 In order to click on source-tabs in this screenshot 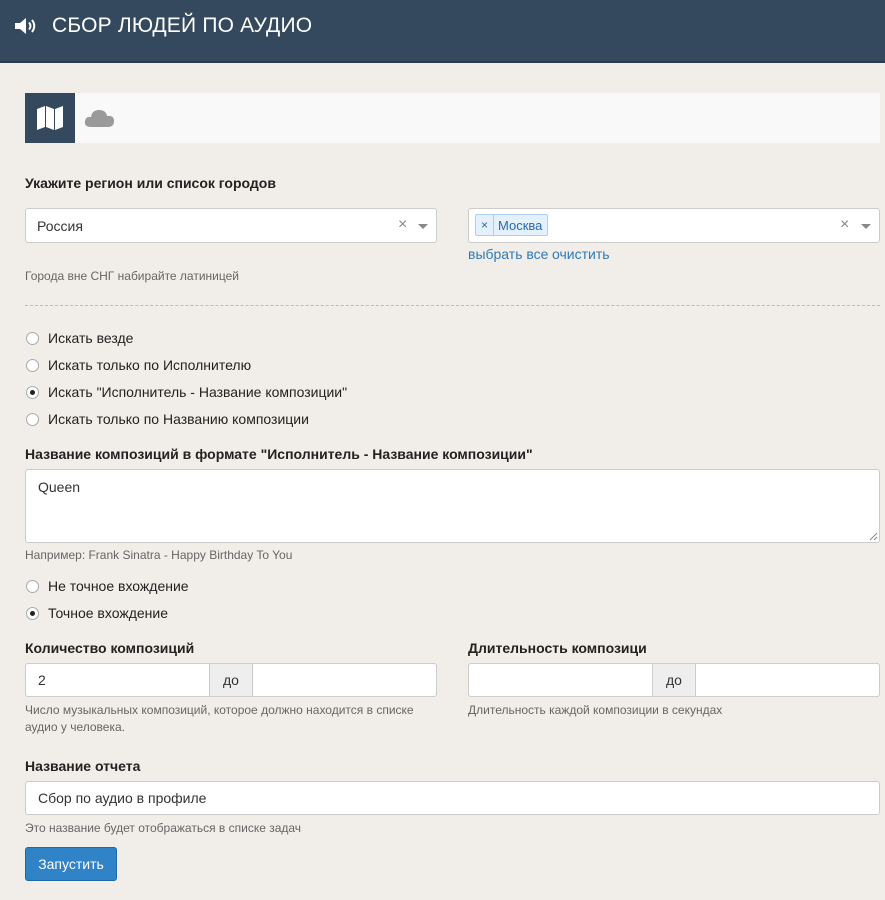, I will do `click(452, 118)`.